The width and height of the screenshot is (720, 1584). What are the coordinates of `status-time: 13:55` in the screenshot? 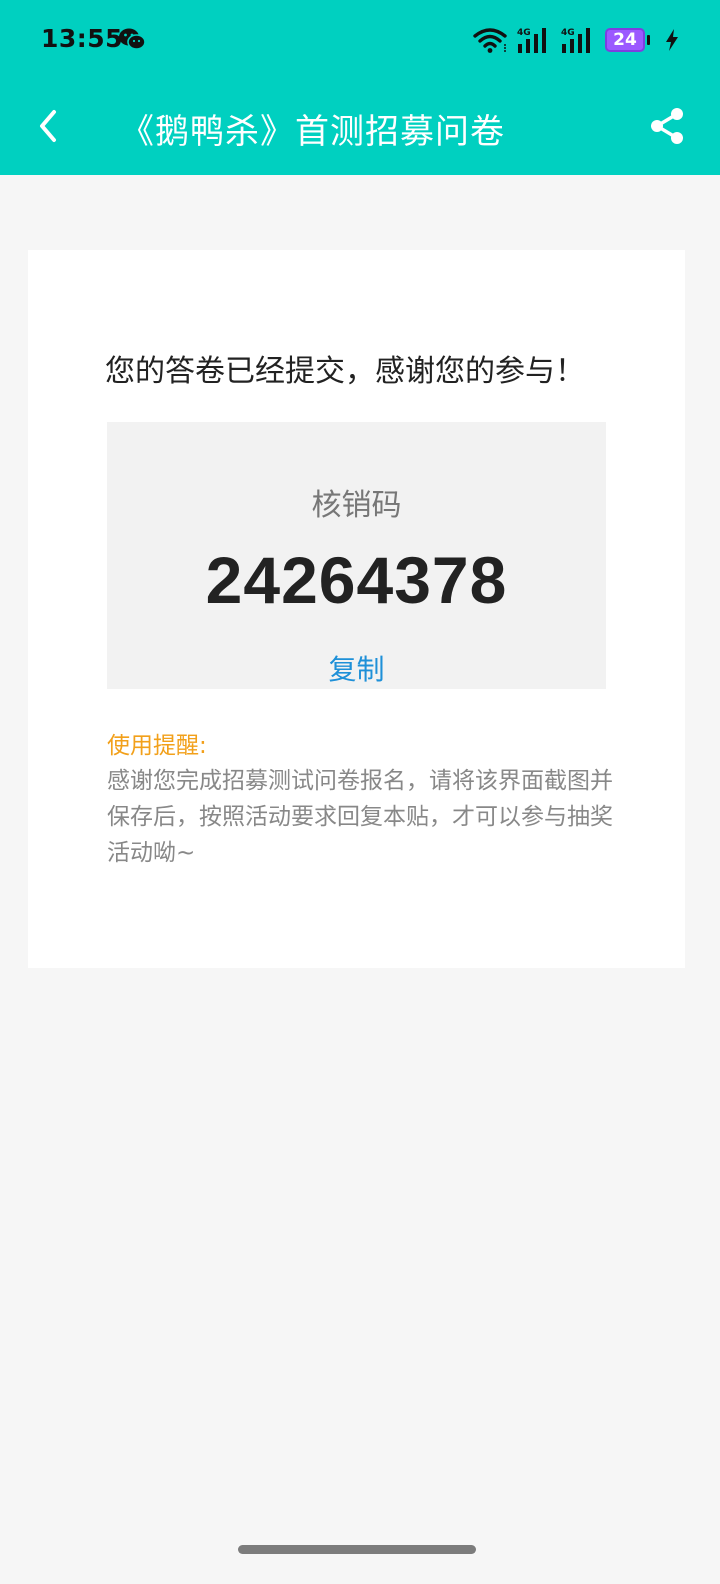 It's located at (82, 38).